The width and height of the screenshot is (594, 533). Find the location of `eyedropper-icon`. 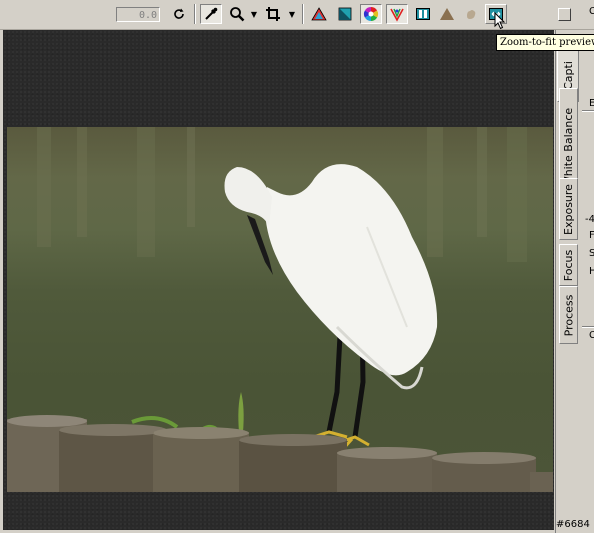

eyedropper-icon is located at coordinates (211, 13).